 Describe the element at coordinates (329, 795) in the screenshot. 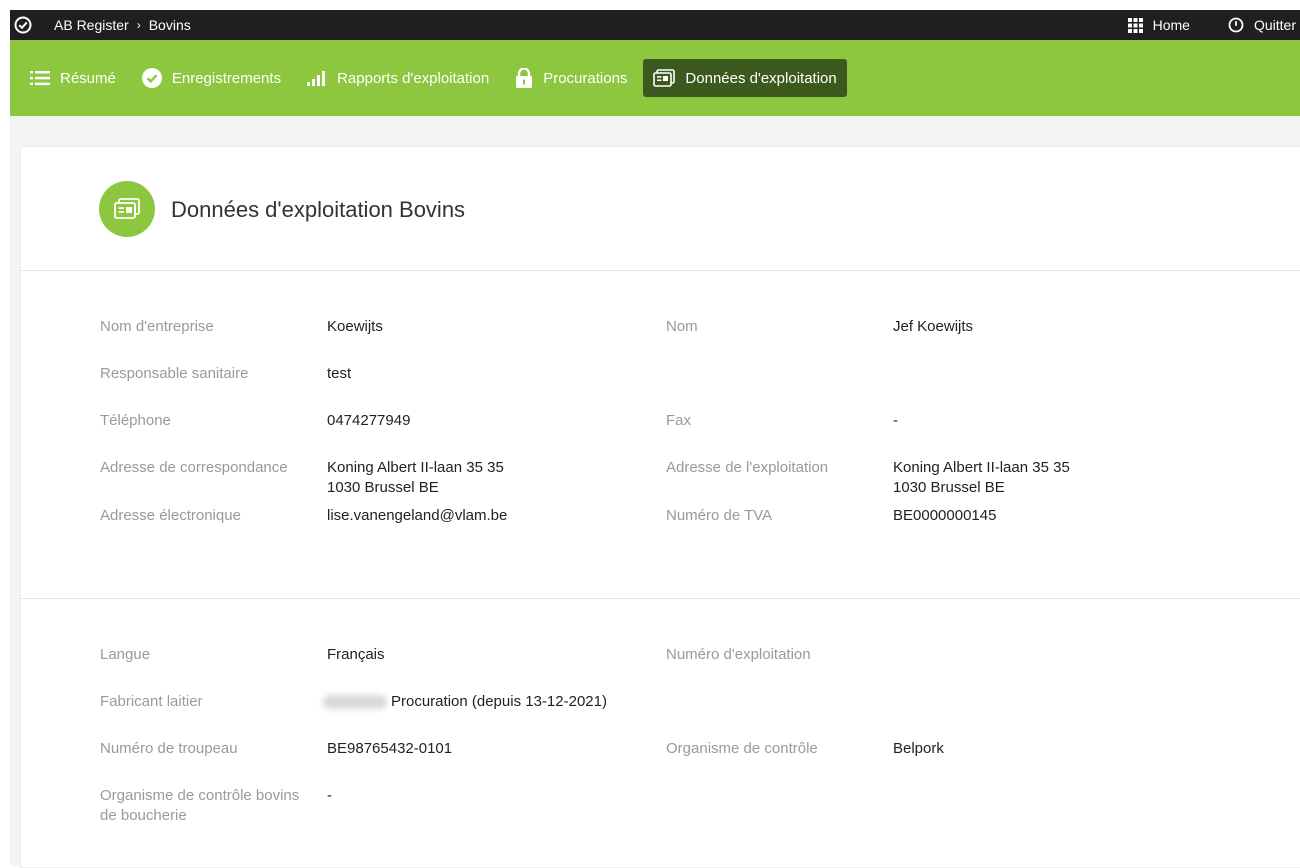

I see `beef-control-value: -` at that location.